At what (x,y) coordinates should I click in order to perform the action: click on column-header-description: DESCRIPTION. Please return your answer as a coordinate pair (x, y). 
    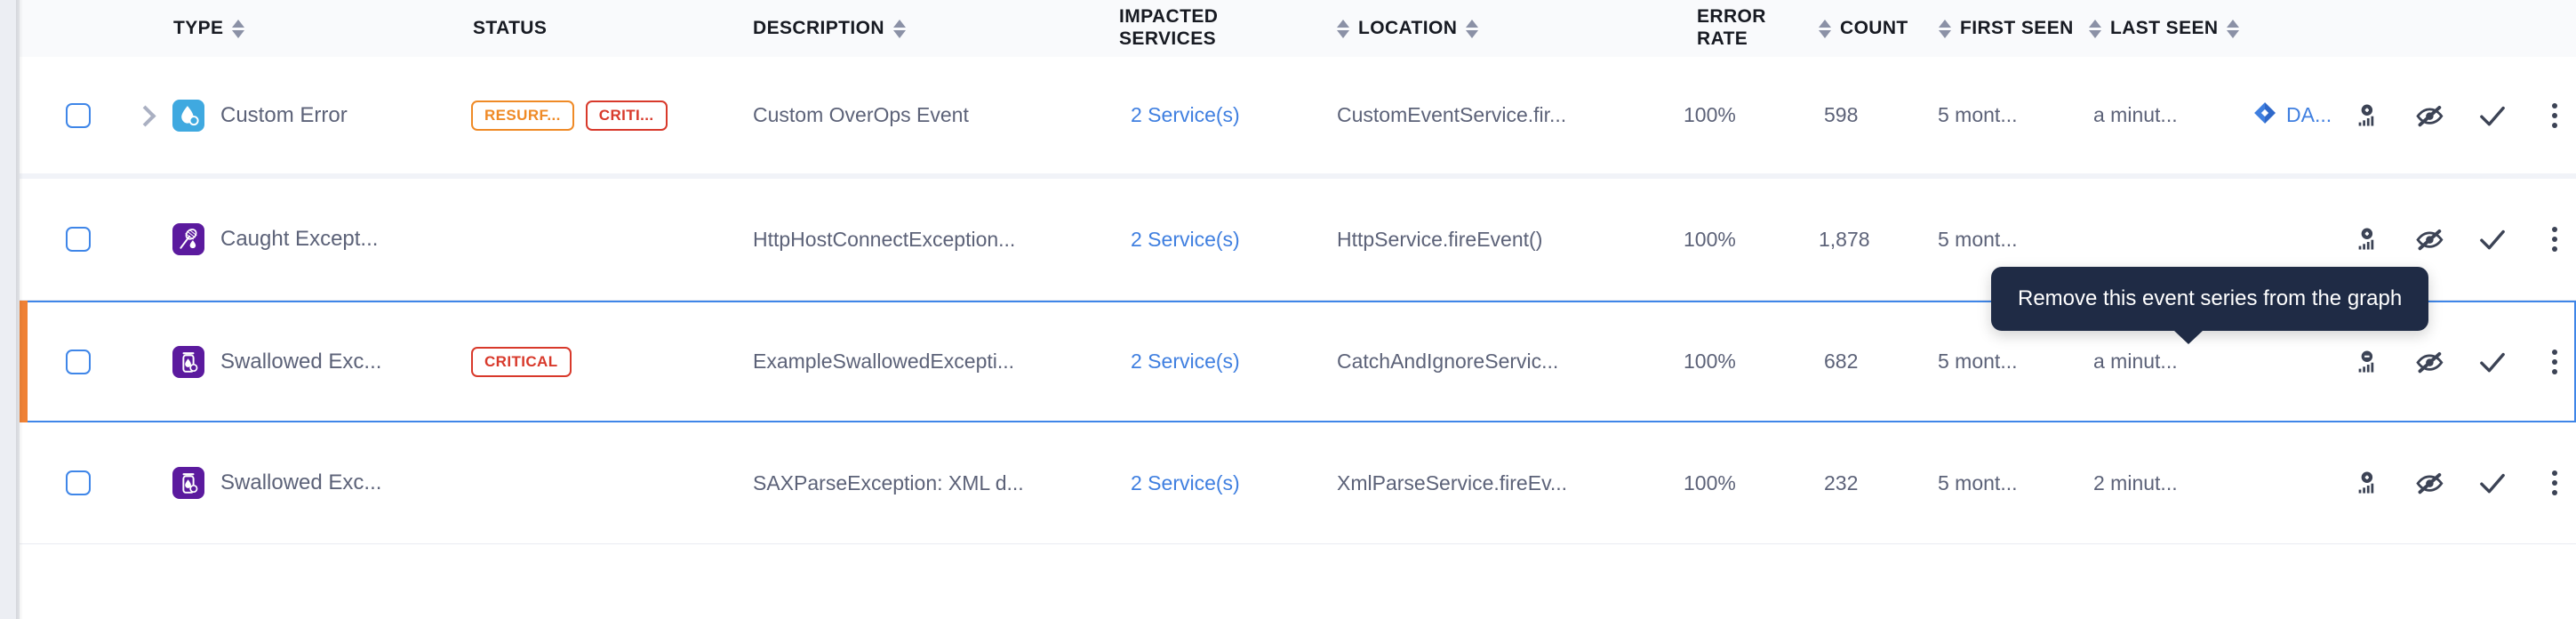
    Looking at the image, I should click on (829, 28).